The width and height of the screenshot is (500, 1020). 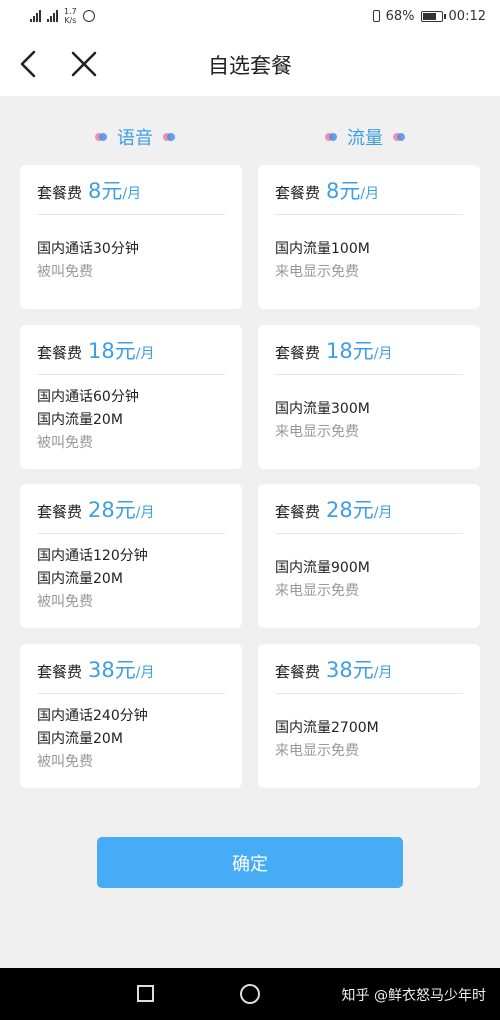 What do you see at coordinates (372, 421) in the screenshot?
I see `plan-details: 国内流量300M 来电显示免费` at bounding box center [372, 421].